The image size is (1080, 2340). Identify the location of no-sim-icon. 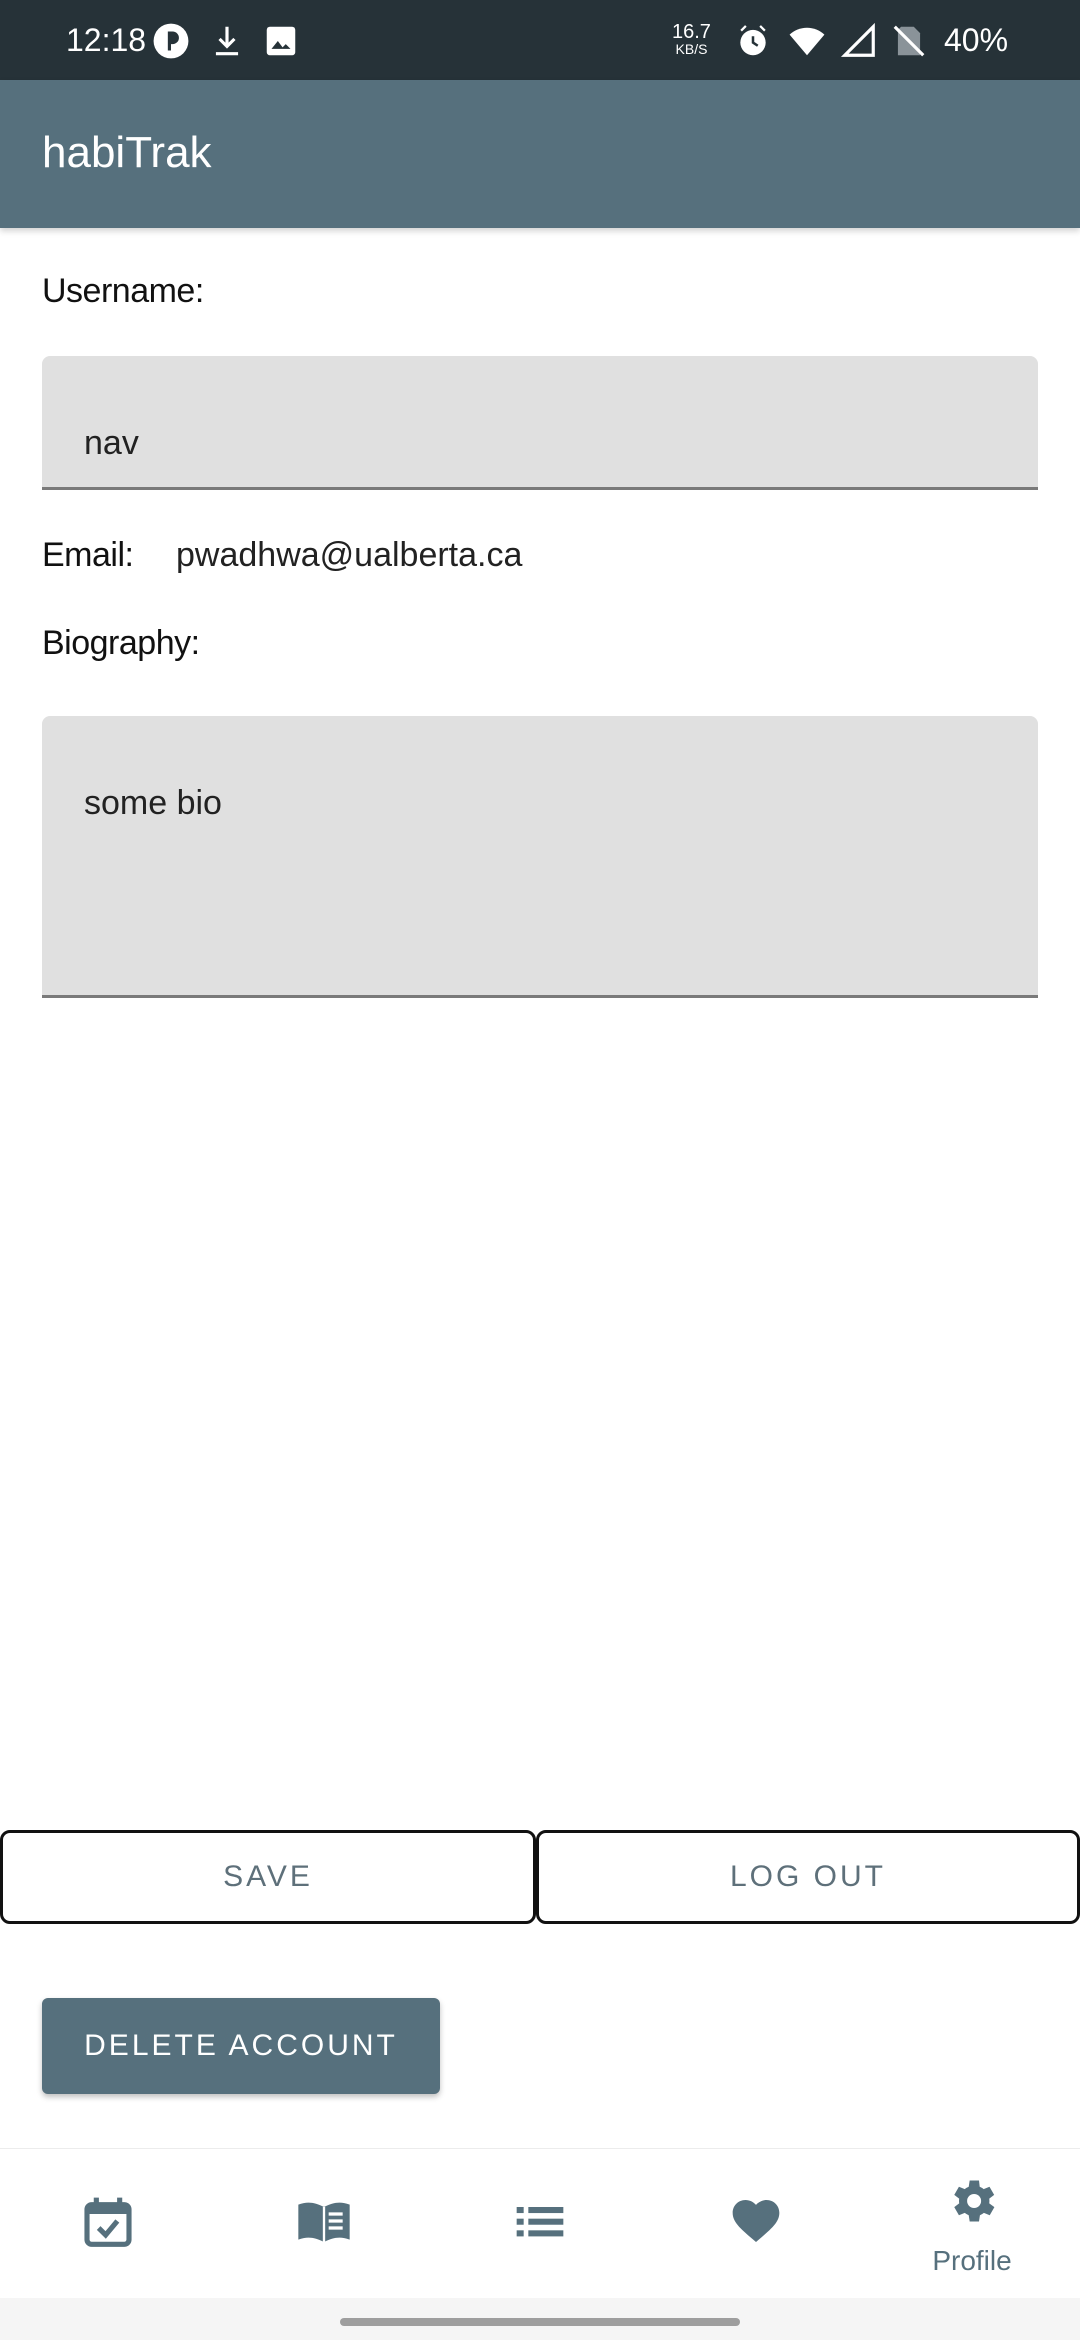
(909, 41).